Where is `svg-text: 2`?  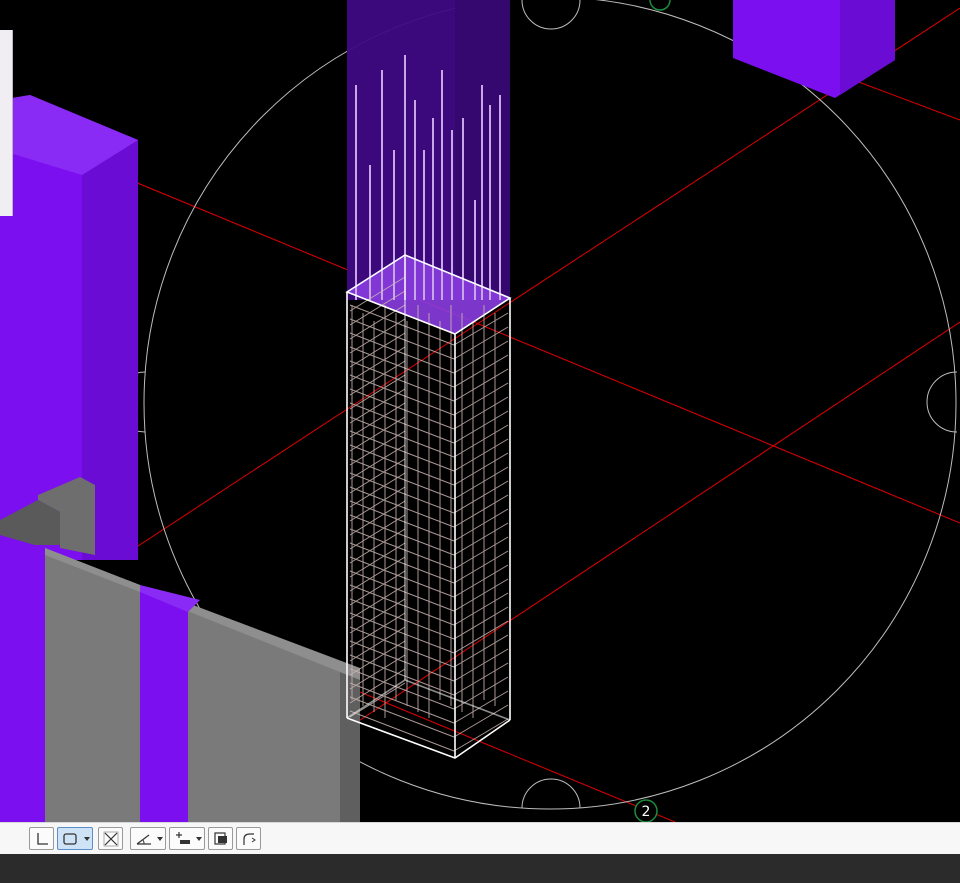 svg-text: 2 is located at coordinates (646, 812).